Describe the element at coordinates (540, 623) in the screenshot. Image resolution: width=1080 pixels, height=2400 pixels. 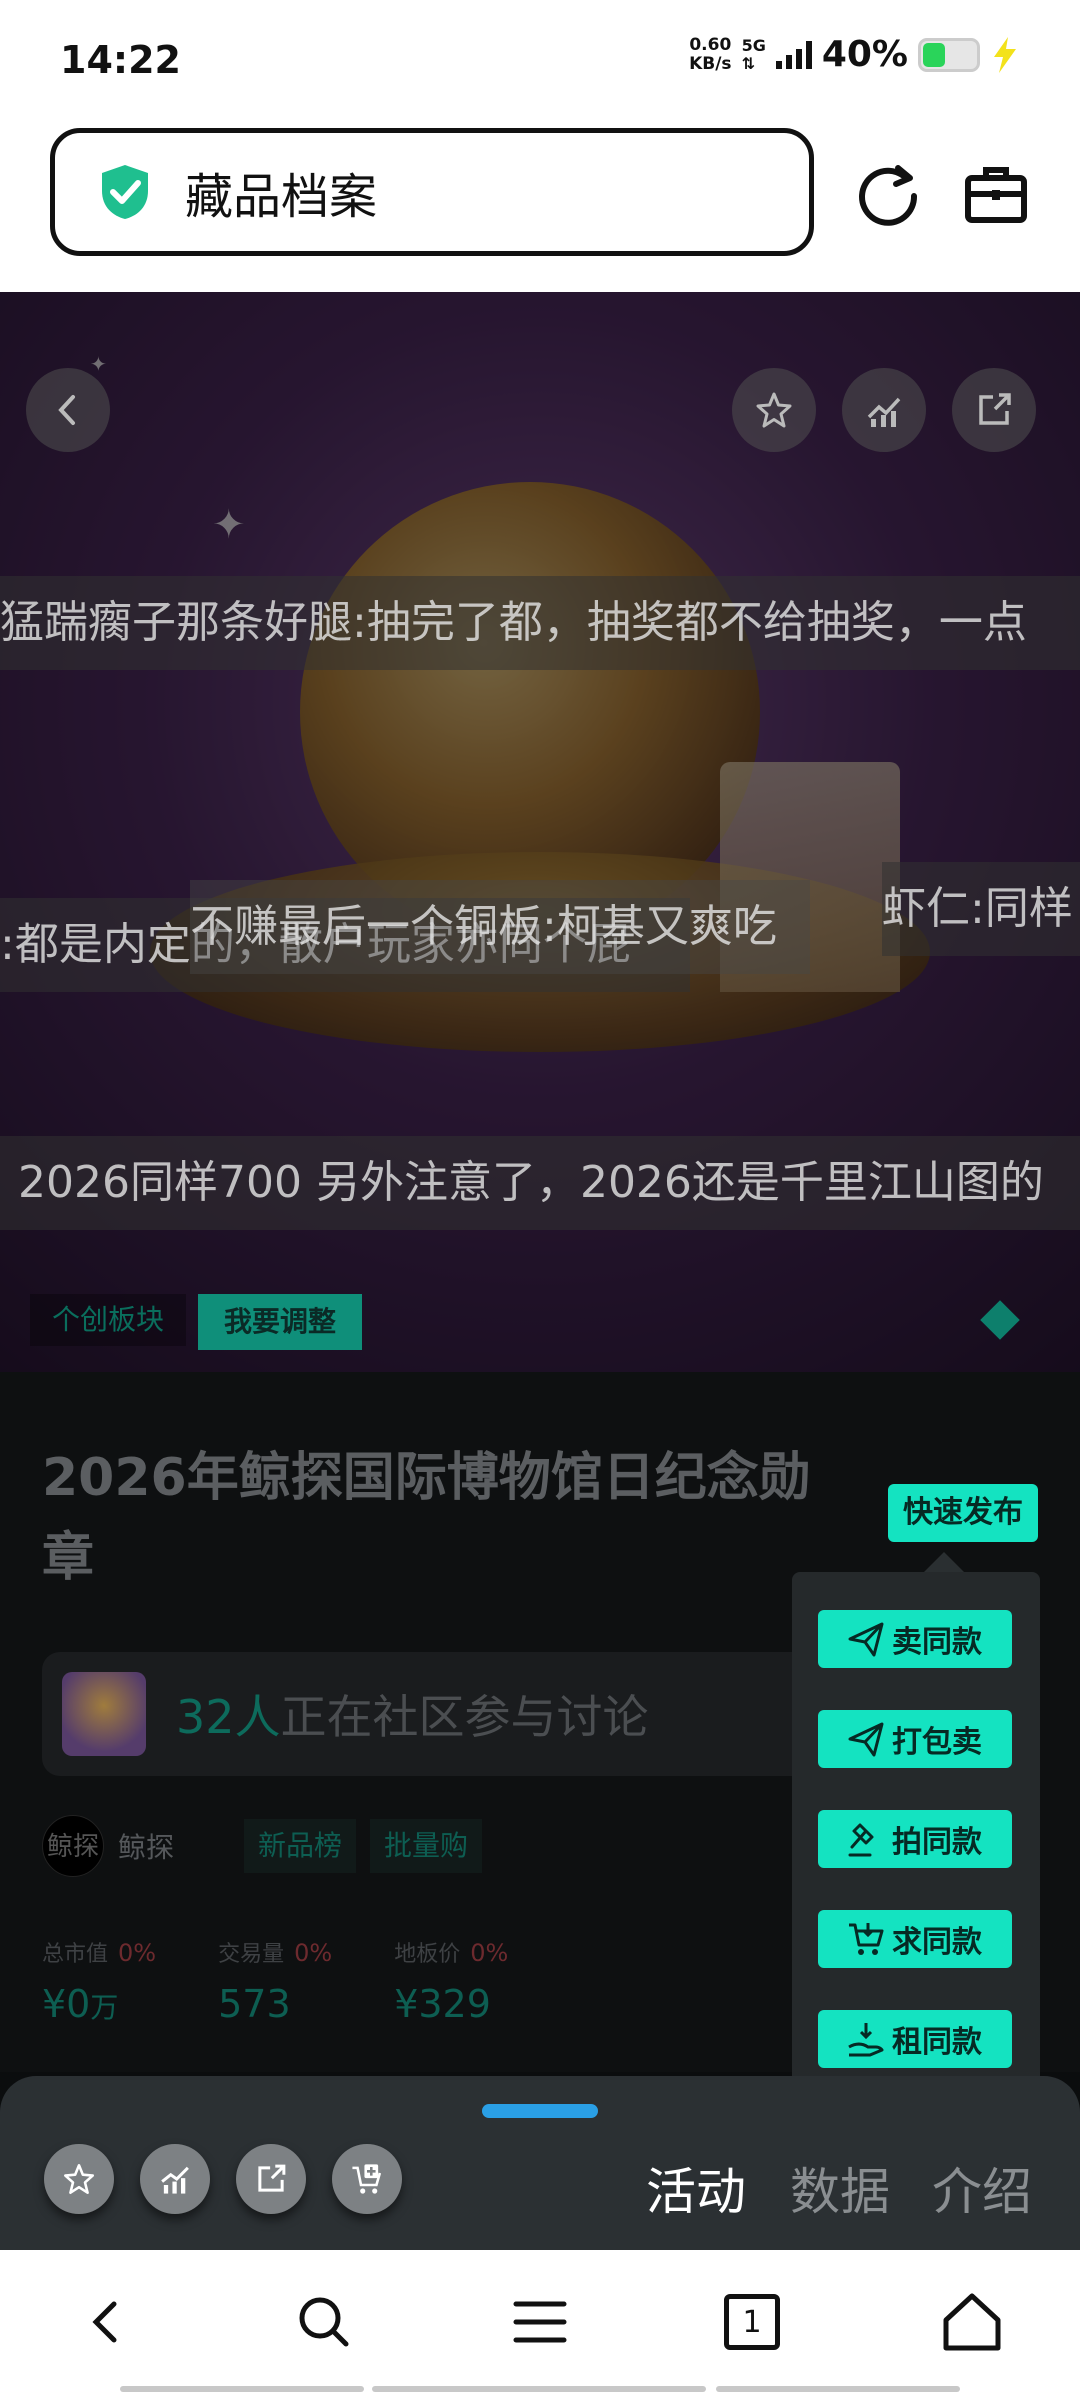
I see `danmu-comment: 猛踹瘸子那条好腿:抽完了都，抽奖都不给抽奖，一点` at that location.